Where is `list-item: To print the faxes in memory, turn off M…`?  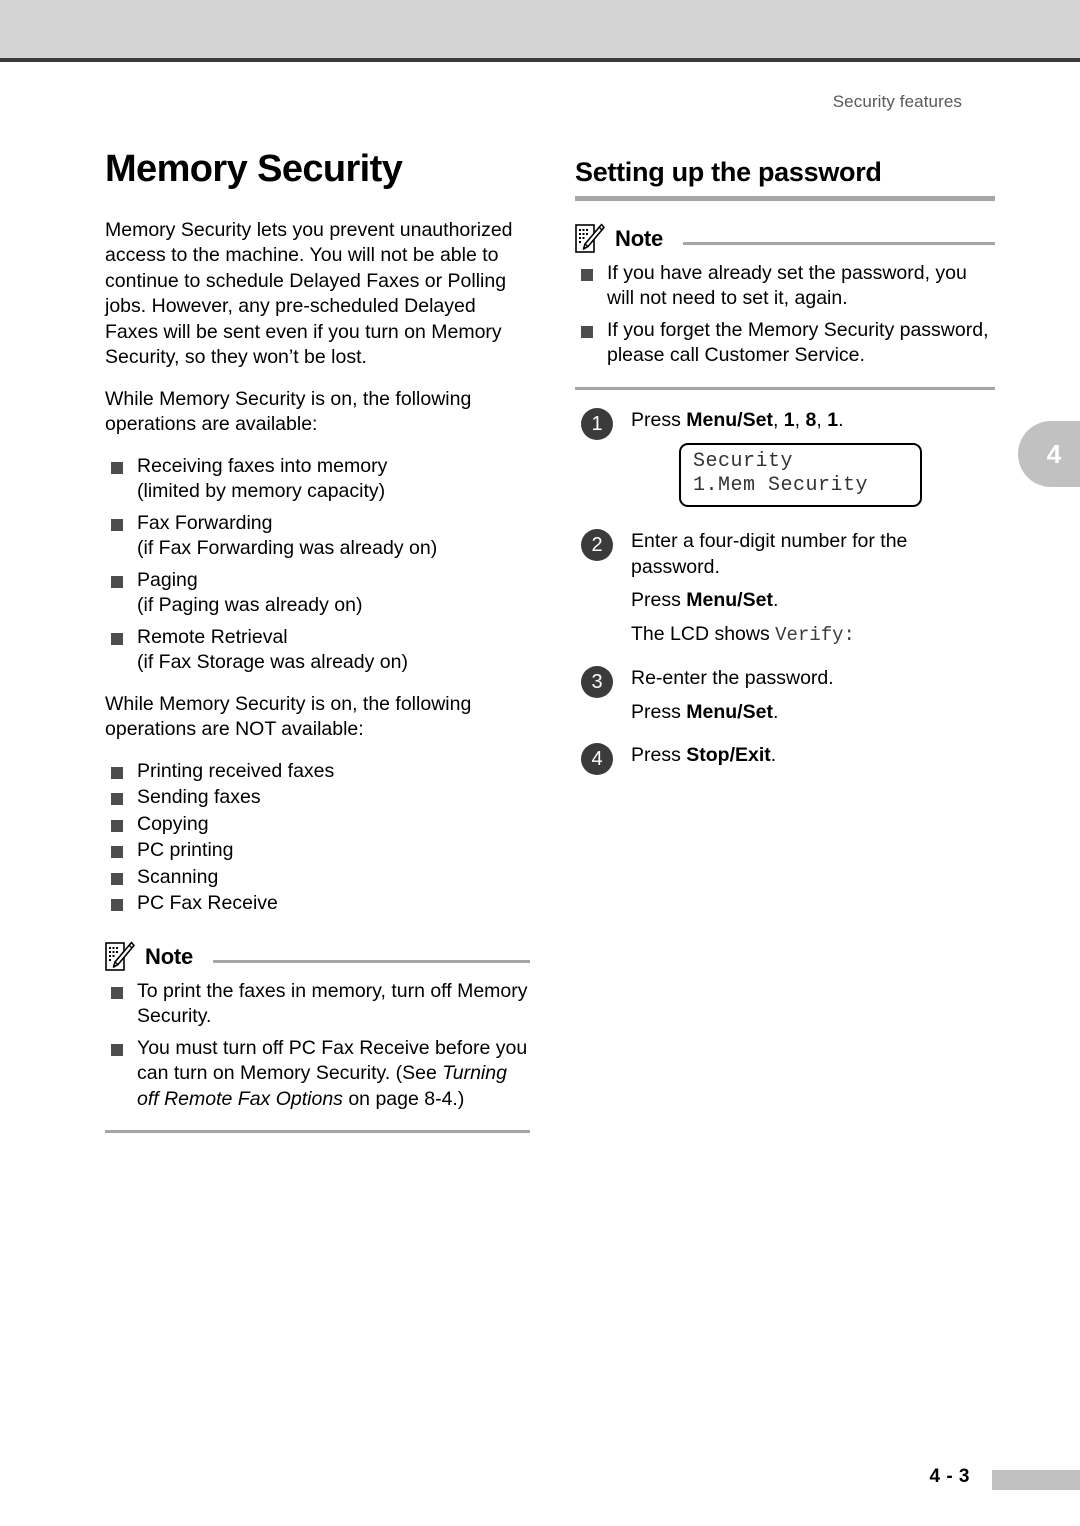
list-item: To print the faxes in memory, turn off M… is located at coordinates (317, 1004).